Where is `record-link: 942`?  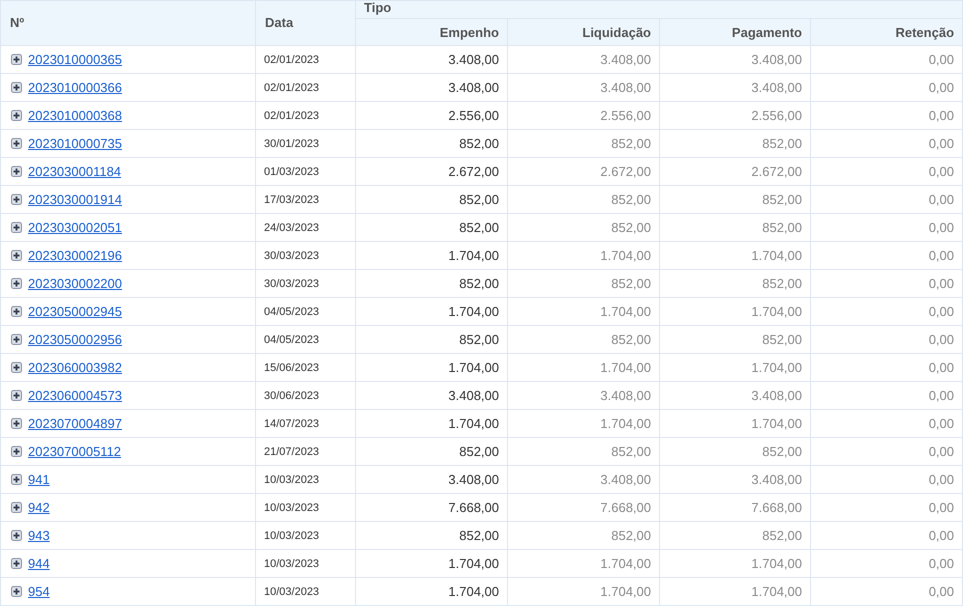
record-link: 942 is located at coordinates (39, 507).